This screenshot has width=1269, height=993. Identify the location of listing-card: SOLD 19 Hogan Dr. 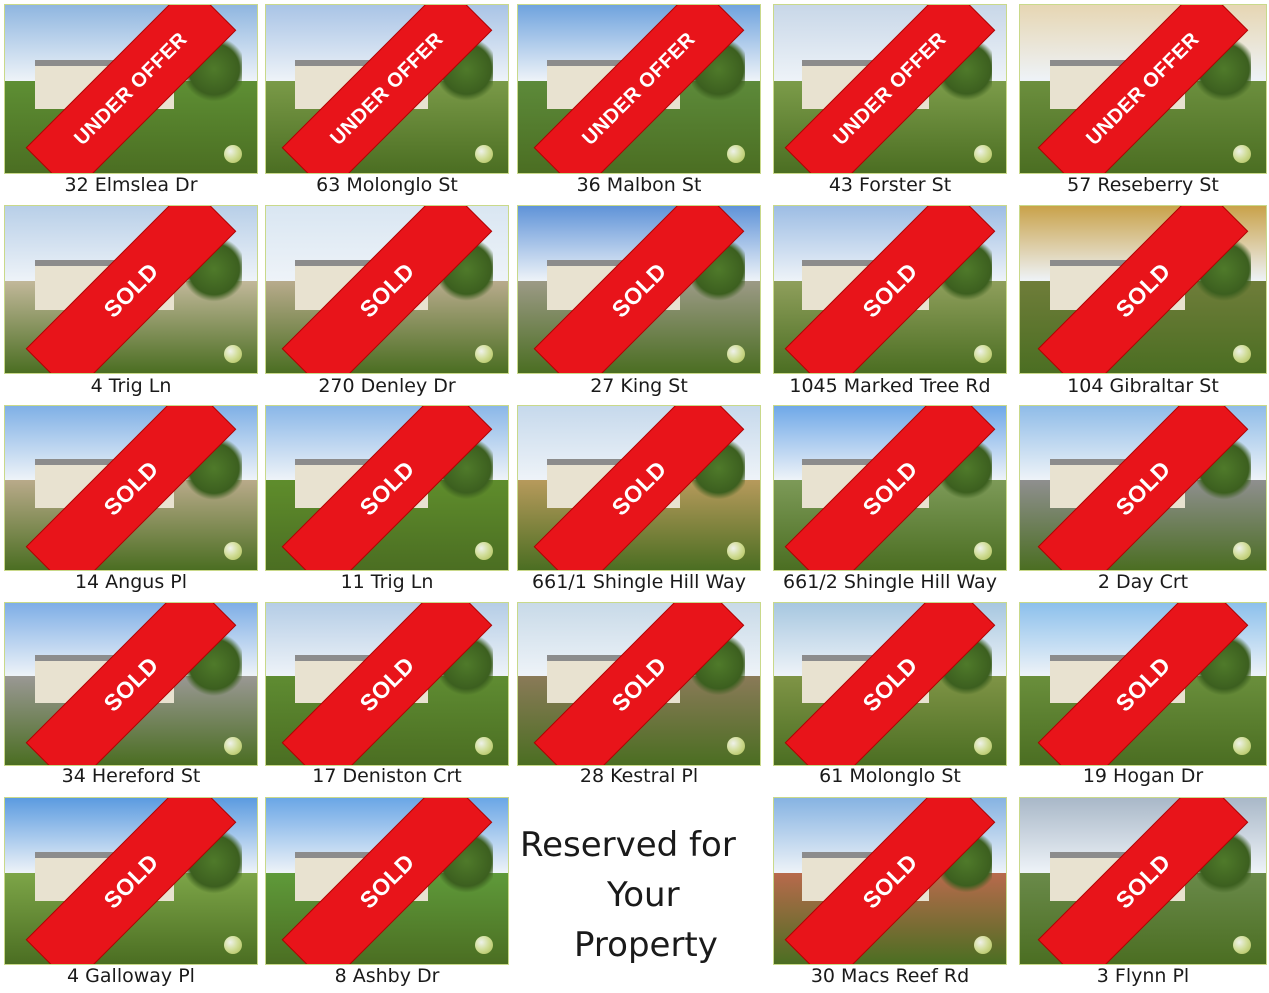
(1143, 697).